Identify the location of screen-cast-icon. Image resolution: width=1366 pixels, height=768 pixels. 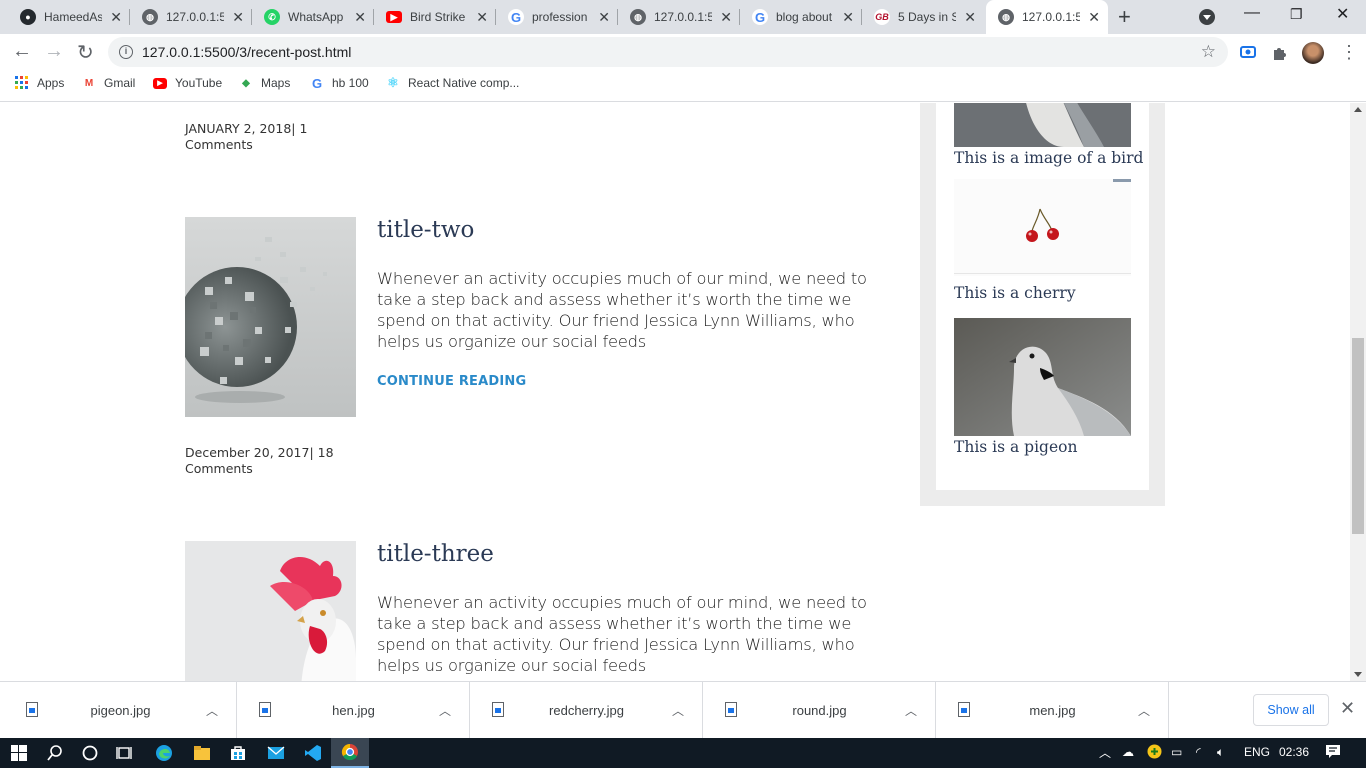
(1248, 52).